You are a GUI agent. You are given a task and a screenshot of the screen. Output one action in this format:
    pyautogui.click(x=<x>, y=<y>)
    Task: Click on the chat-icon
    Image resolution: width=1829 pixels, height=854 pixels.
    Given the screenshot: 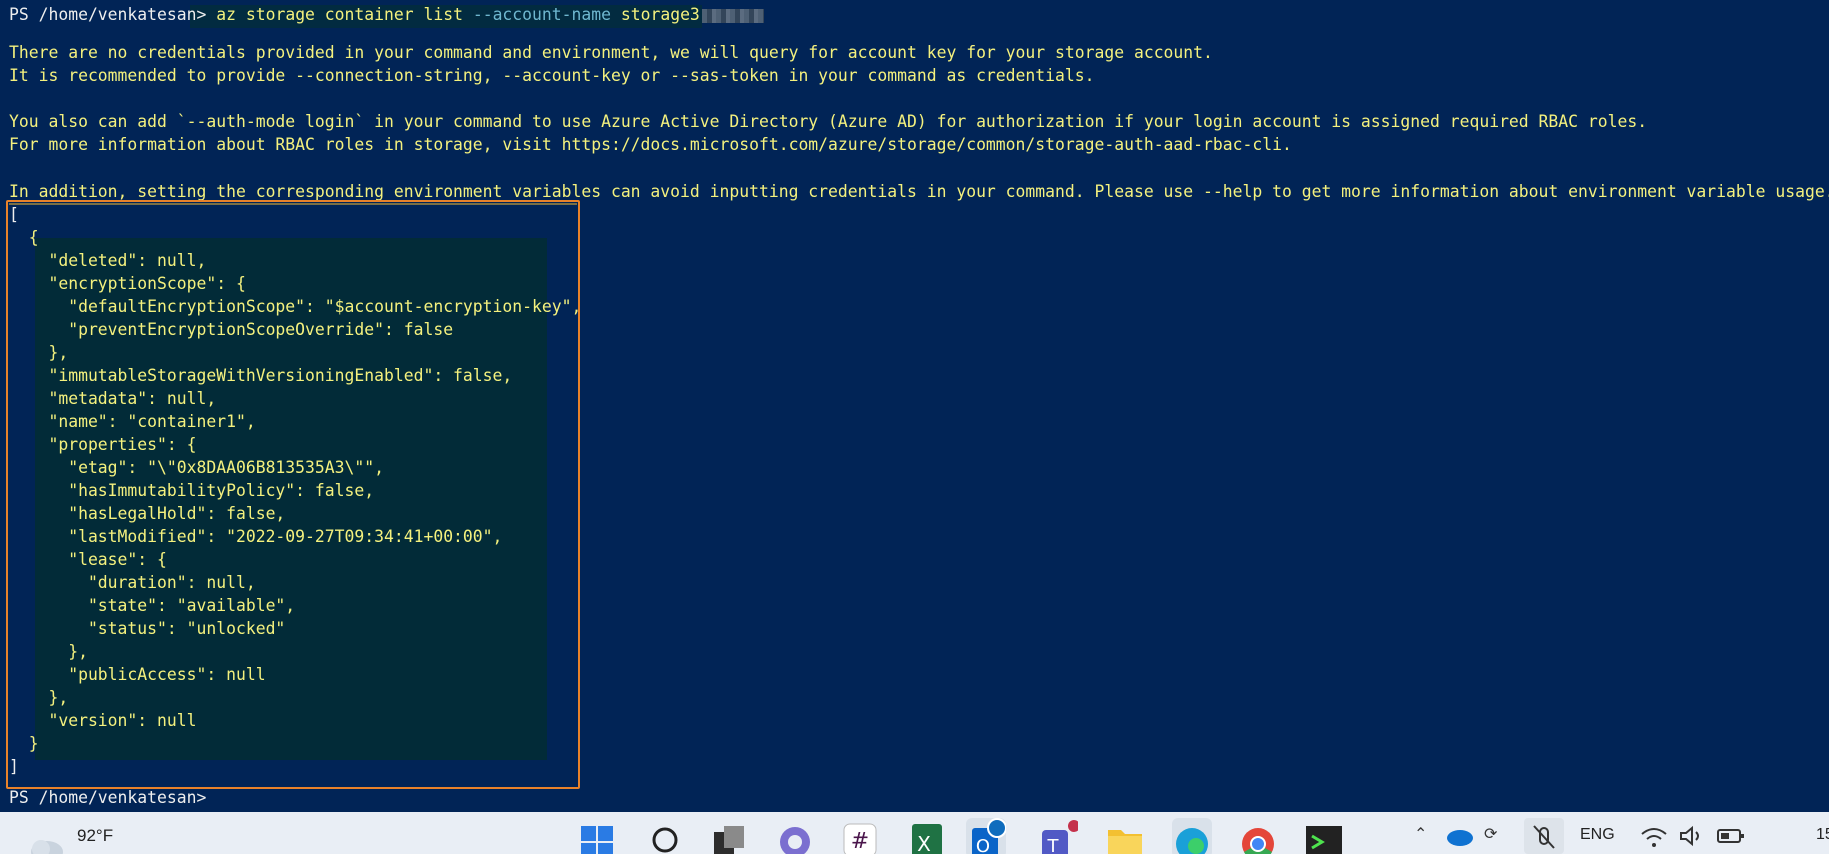 What is the action you would take?
    pyautogui.click(x=795, y=836)
    